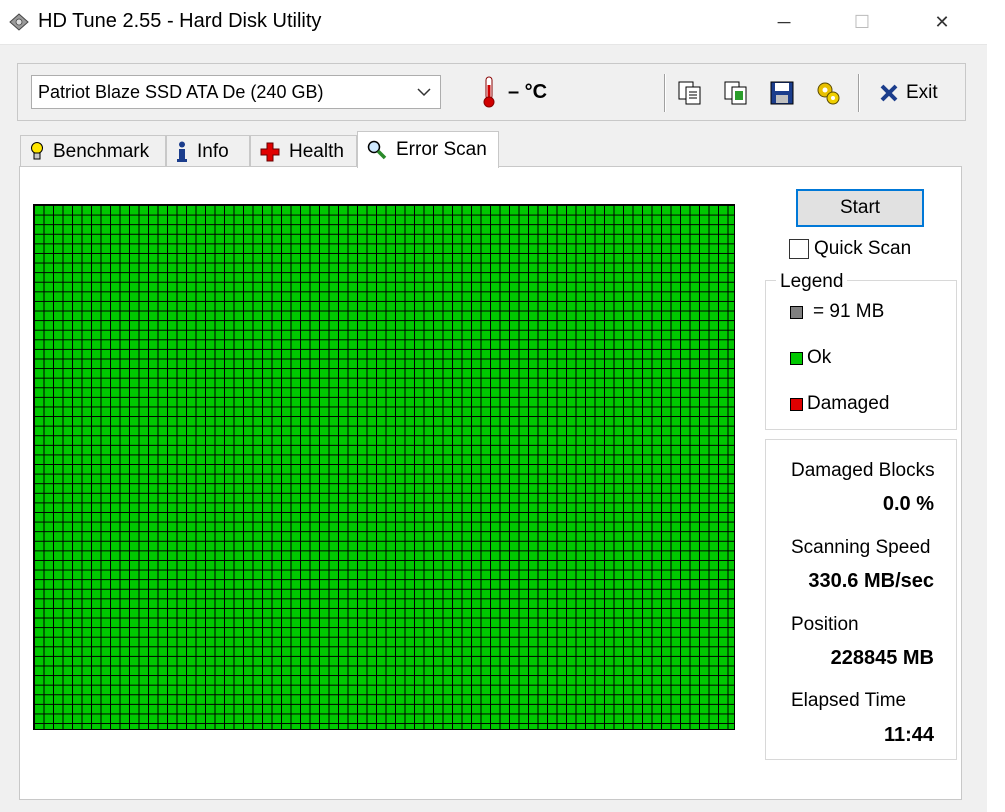  What do you see at coordinates (180, 21) in the screenshot?
I see `window-title: HD Tune 2.55 - Hard Disk Utility` at bounding box center [180, 21].